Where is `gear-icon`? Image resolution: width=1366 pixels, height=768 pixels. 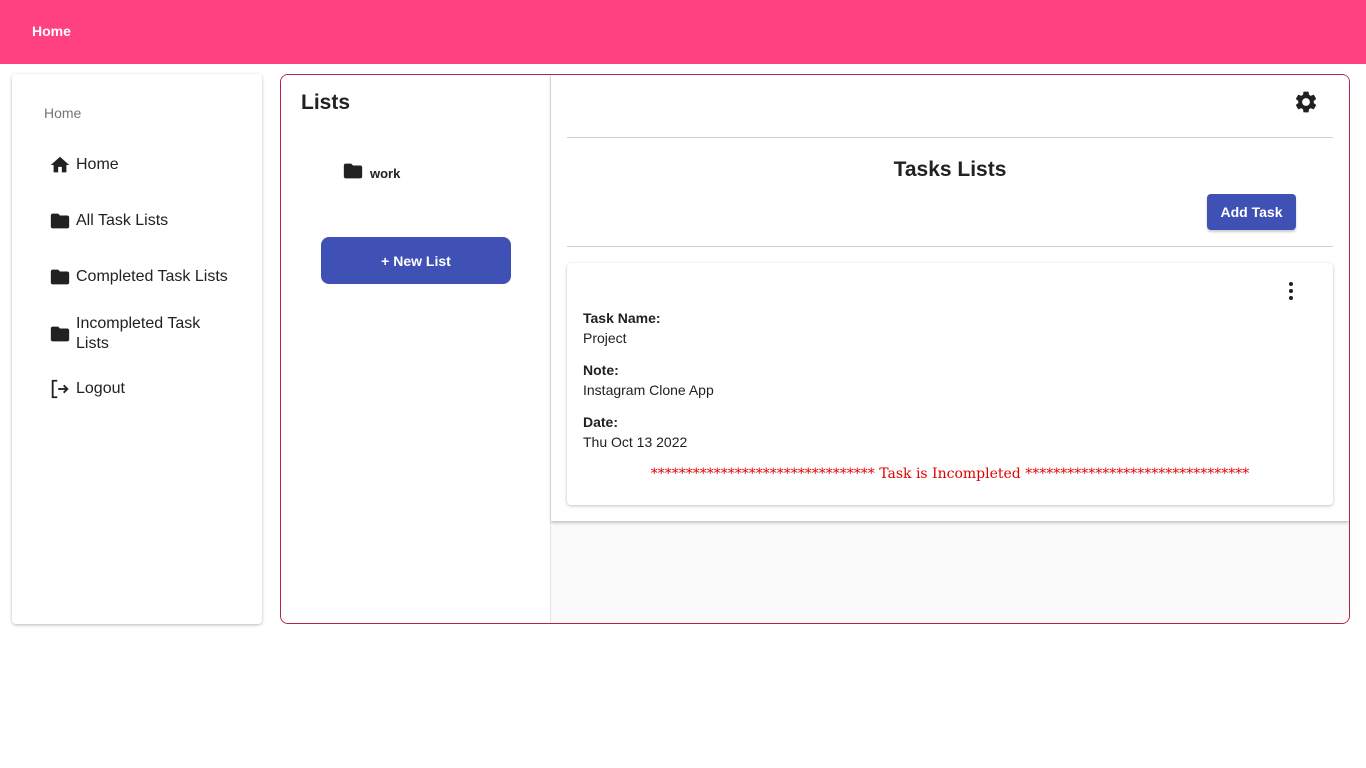 gear-icon is located at coordinates (1306, 102).